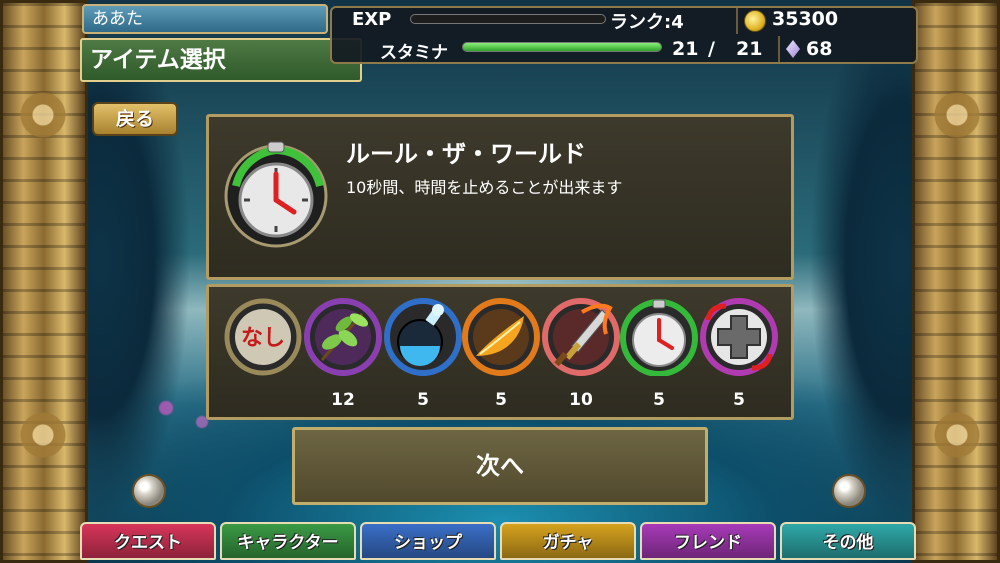  What do you see at coordinates (805, 19) in the screenshot?
I see `gold-value: 35300` at bounding box center [805, 19].